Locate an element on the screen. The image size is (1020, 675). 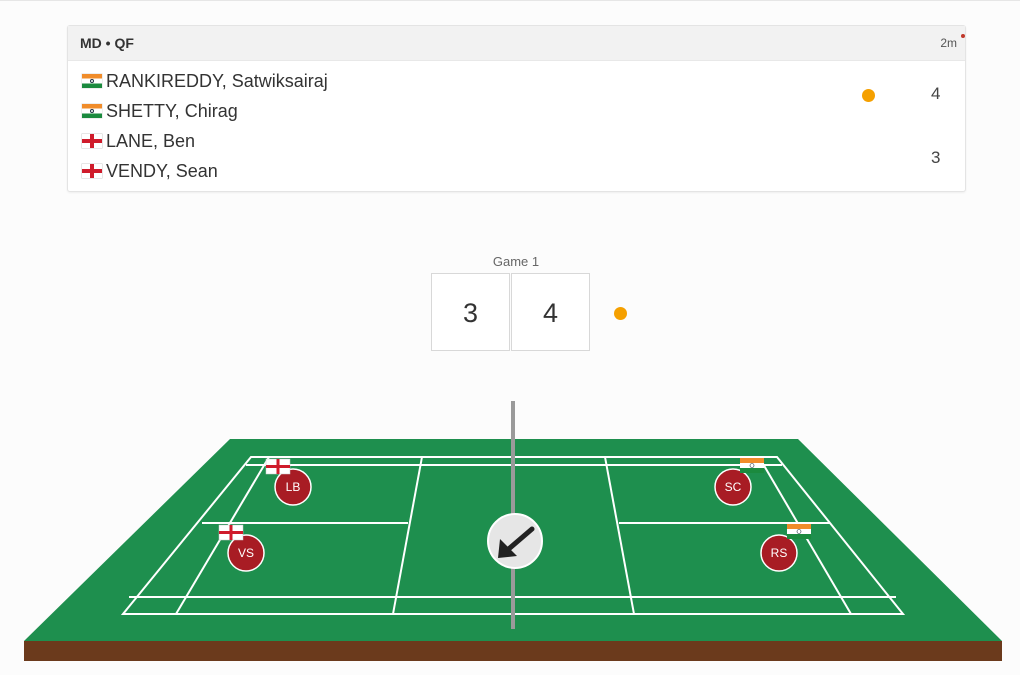
team1-player2: SHETTY, Chirag is located at coordinates (160, 111).